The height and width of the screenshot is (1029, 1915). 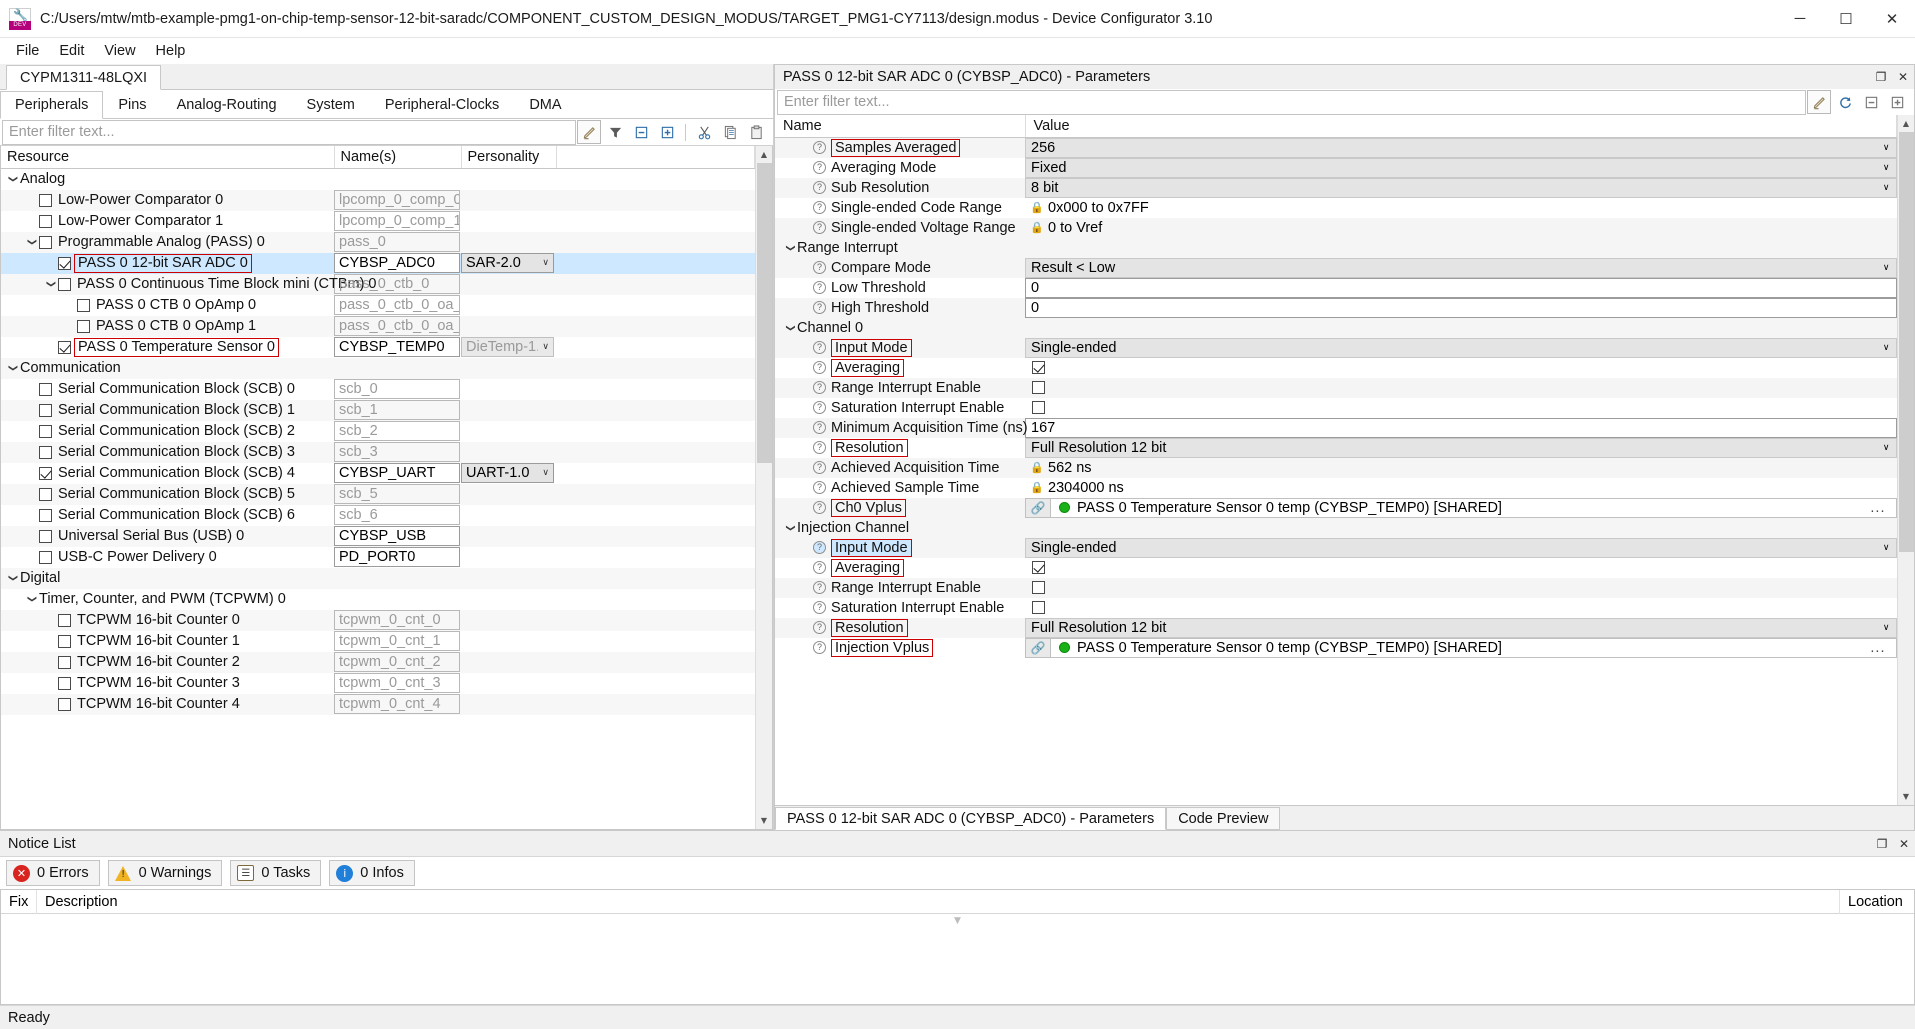 What do you see at coordinates (1461, 167) in the screenshot?
I see `param-value-cell: Fixed ∨` at bounding box center [1461, 167].